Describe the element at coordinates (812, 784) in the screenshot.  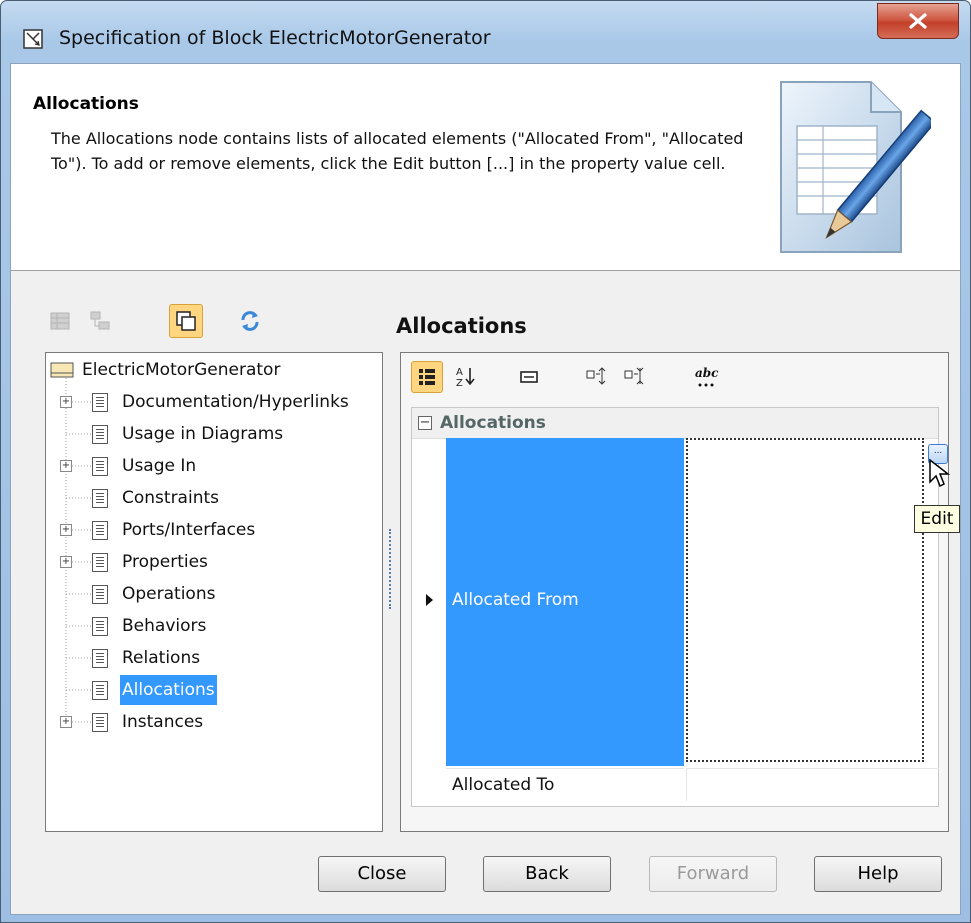
I see `property-value-allocated-to` at that location.